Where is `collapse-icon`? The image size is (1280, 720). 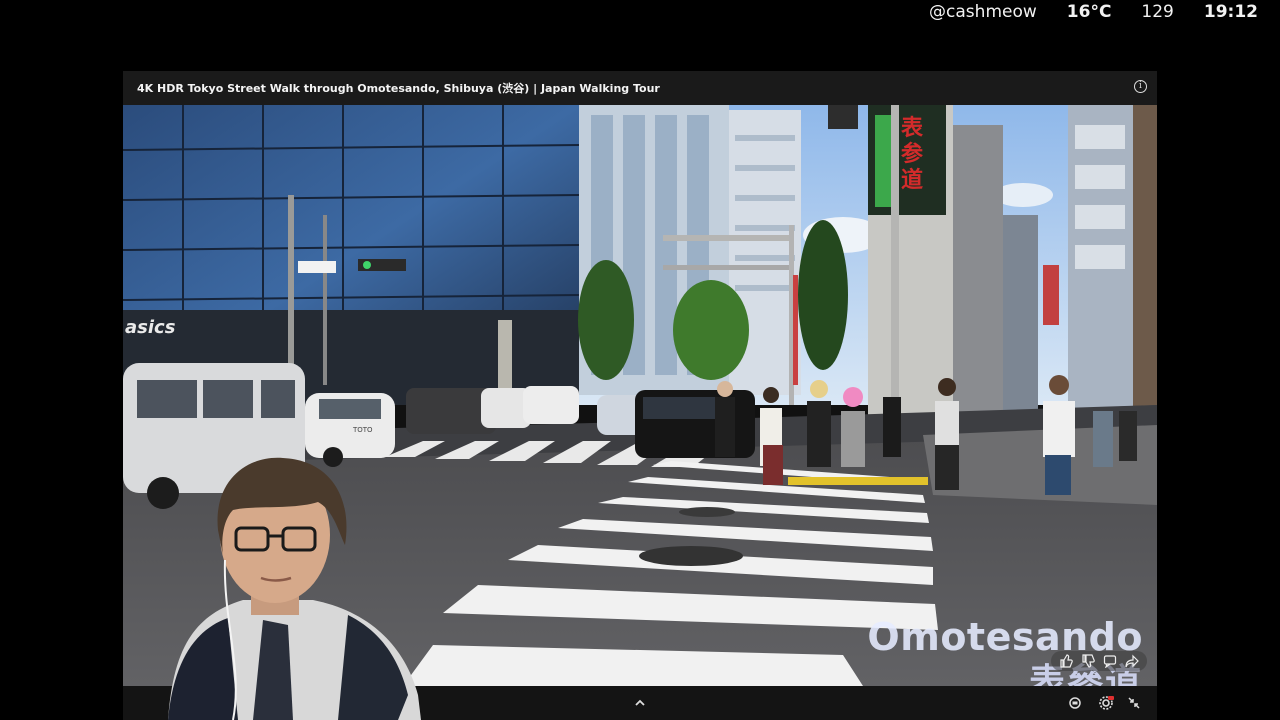
collapse-icon is located at coordinates (1134, 703).